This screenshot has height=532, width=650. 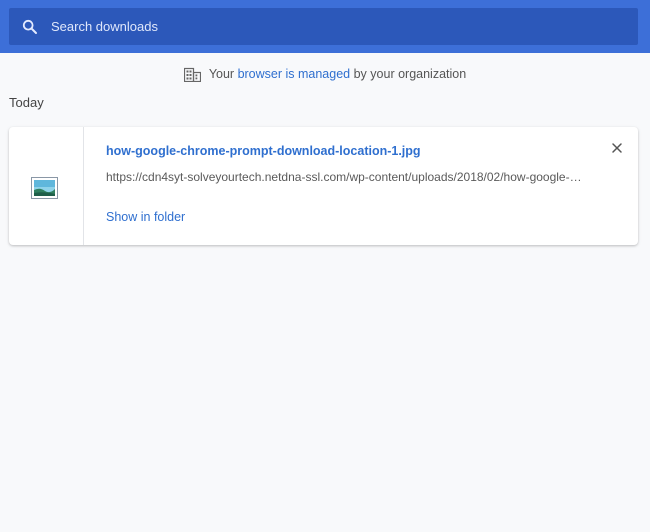 I want to click on managed-notice-prefix: Your, so click(x=221, y=74).